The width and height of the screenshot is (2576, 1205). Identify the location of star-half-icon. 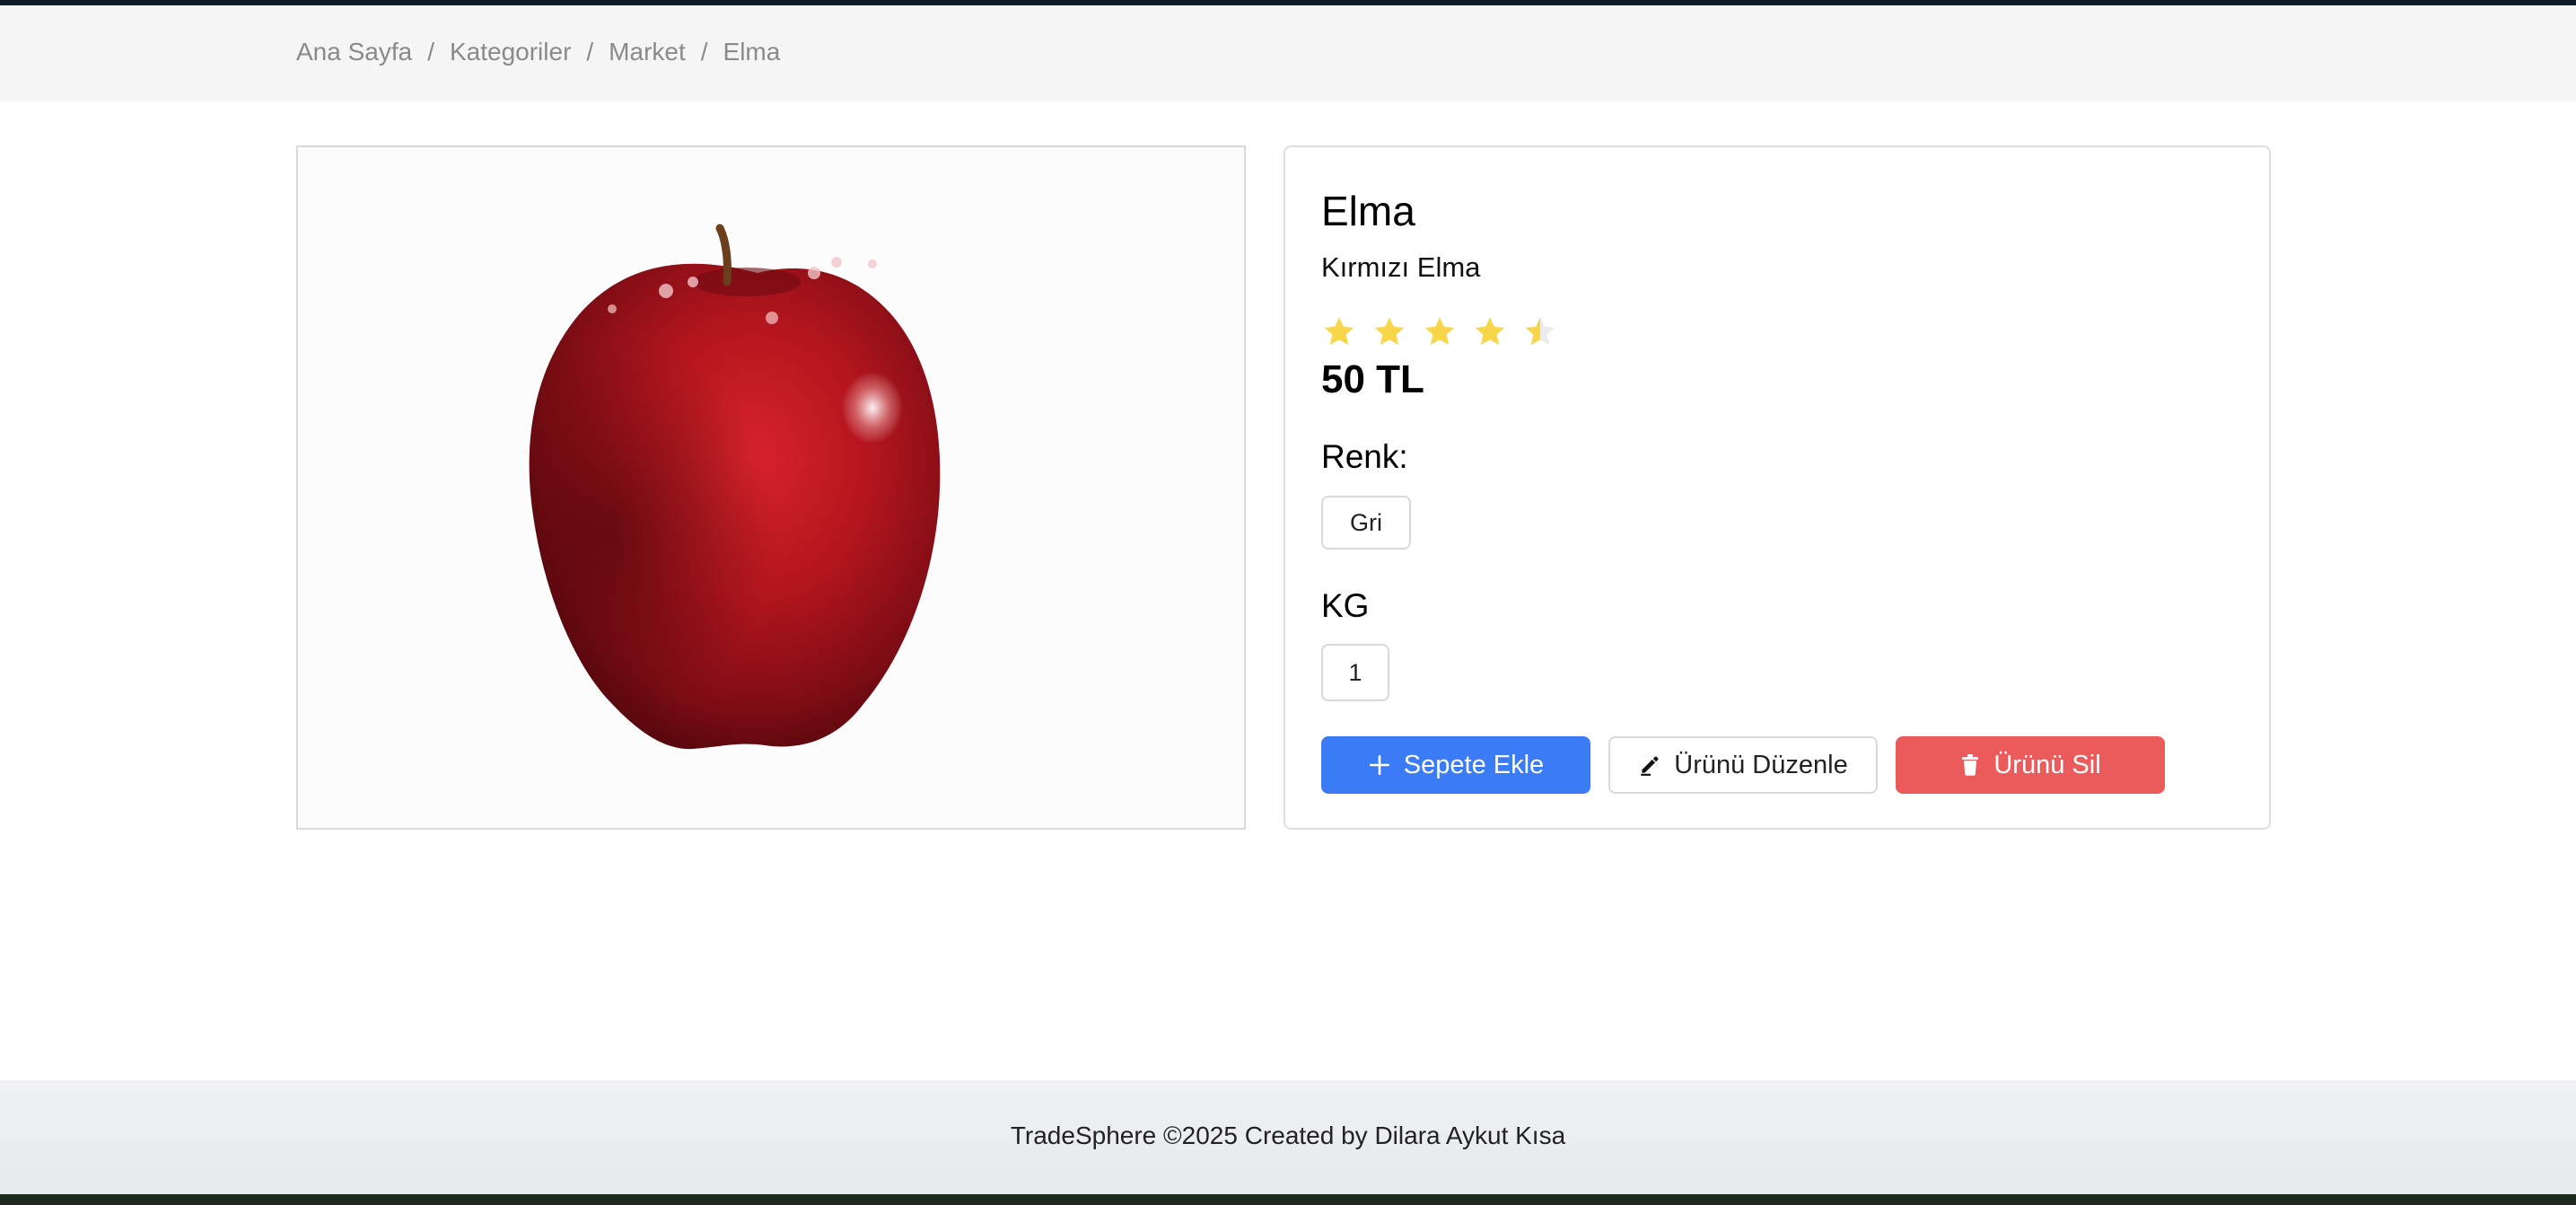
(1540, 332).